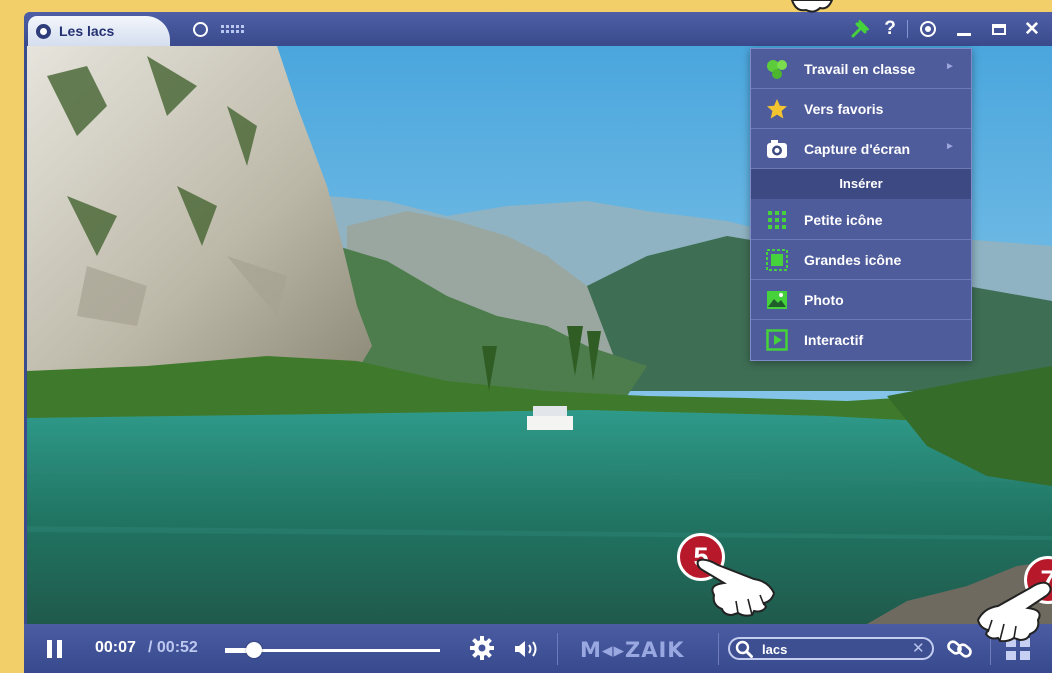 The width and height of the screenshot is (1052, 673). Describe the element at coordinates (861, 300) in the screenshot. I see `menu-item-photo: Photo` at that location.